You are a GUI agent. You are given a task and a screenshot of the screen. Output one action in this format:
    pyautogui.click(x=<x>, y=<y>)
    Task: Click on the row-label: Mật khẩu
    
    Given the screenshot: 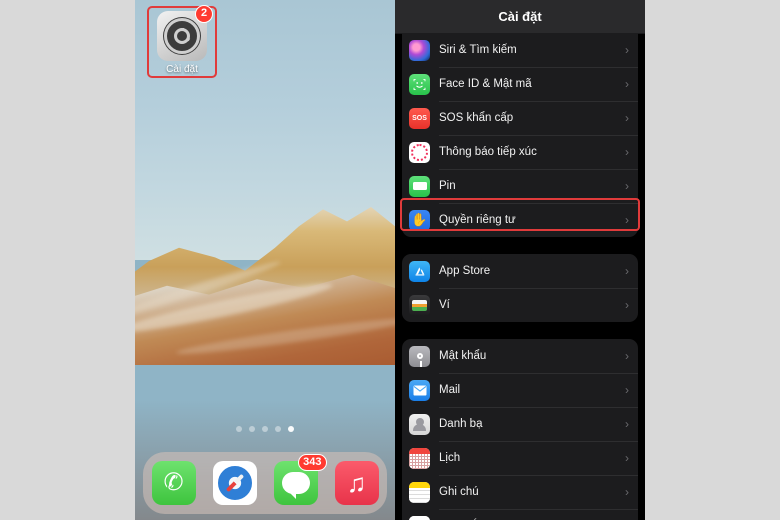 What is the action you would take?
    pyautogui.click(x=463, y=356)
    